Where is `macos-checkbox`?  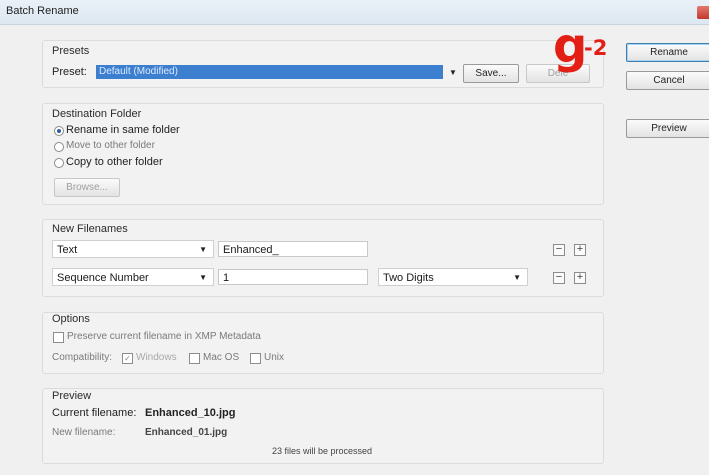 macos-checkbox is located at coordinates (194, 358).